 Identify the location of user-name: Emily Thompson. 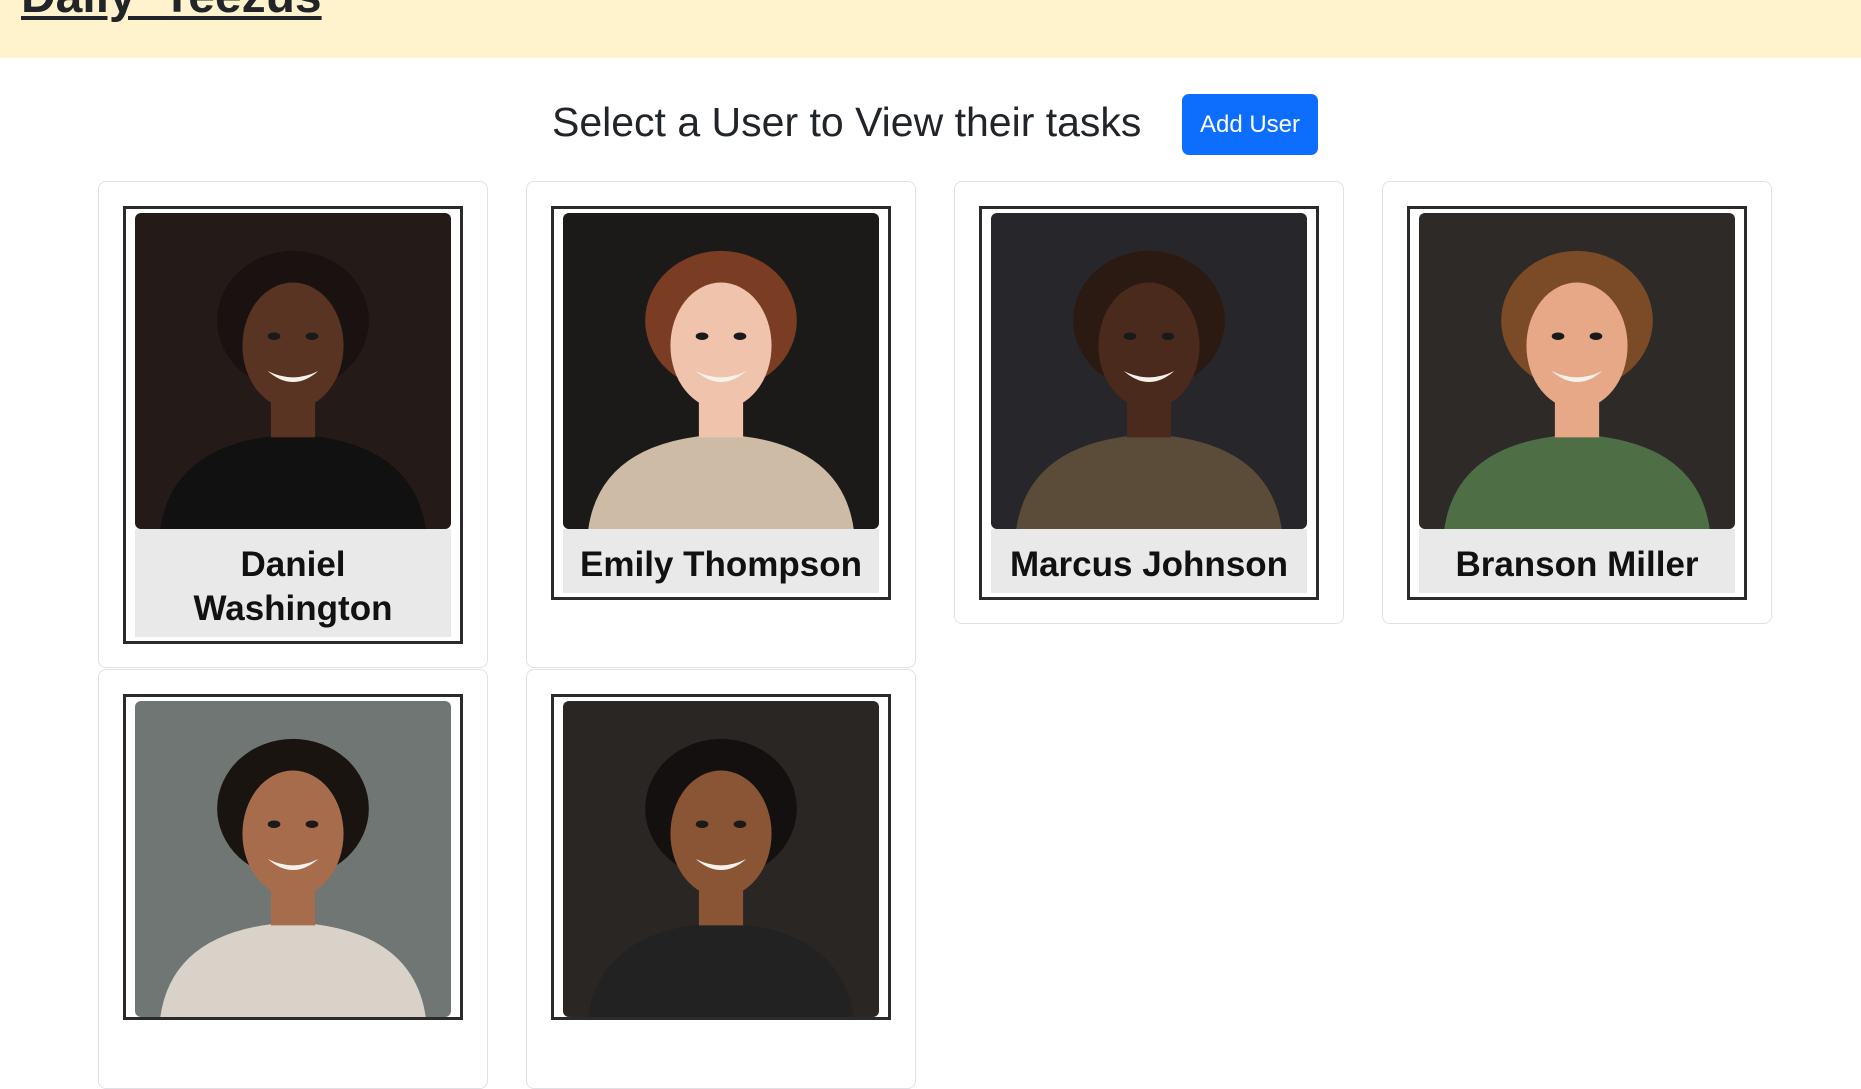
(721, 561).